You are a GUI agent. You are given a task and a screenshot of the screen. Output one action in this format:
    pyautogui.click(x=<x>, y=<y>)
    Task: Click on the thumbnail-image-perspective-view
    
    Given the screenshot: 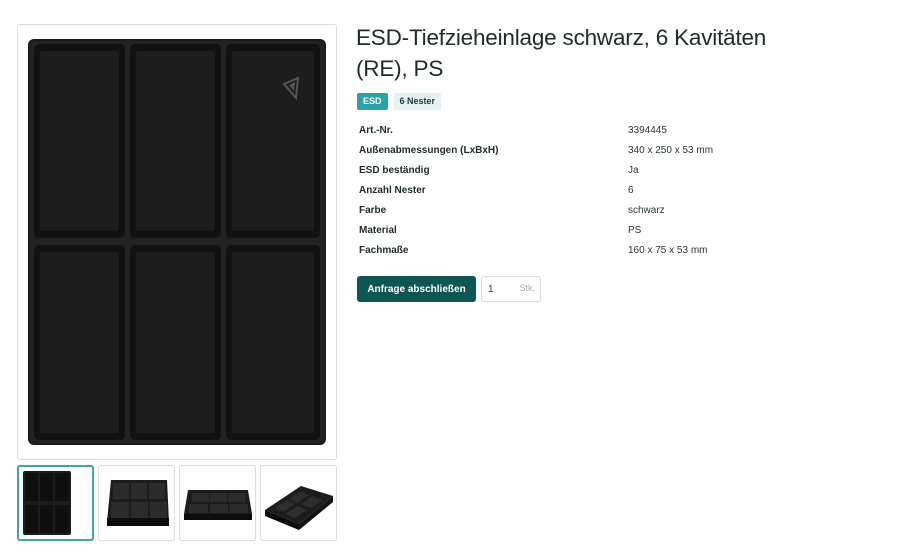 What is the action you would take?
    pyautogui.click(x=299, y=508)
    